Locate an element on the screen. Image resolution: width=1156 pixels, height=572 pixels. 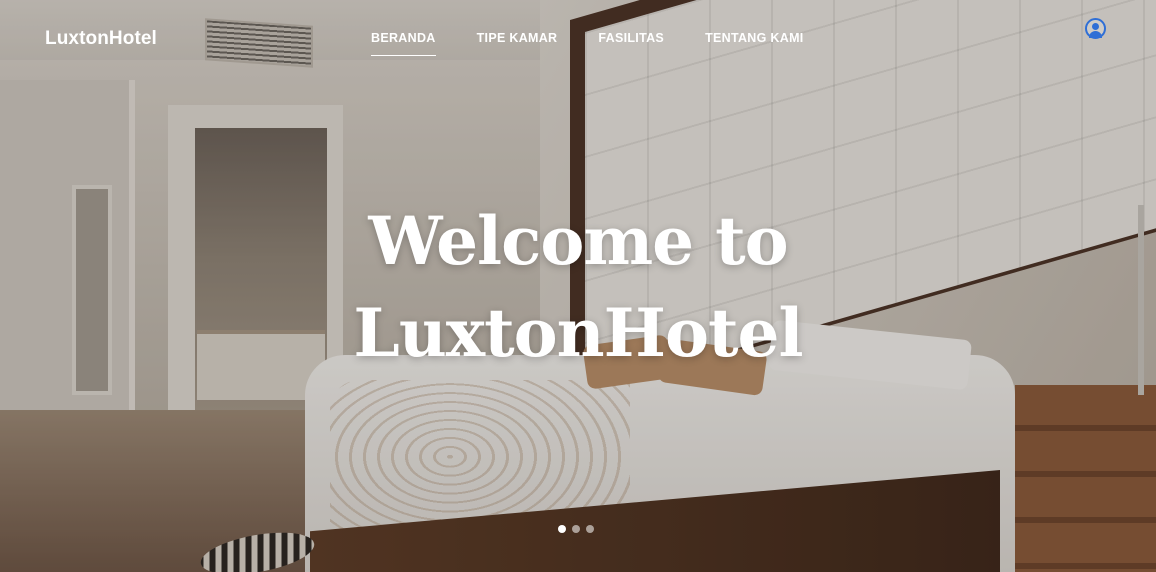
user-head-shape is located at coordinates (1095, 26).